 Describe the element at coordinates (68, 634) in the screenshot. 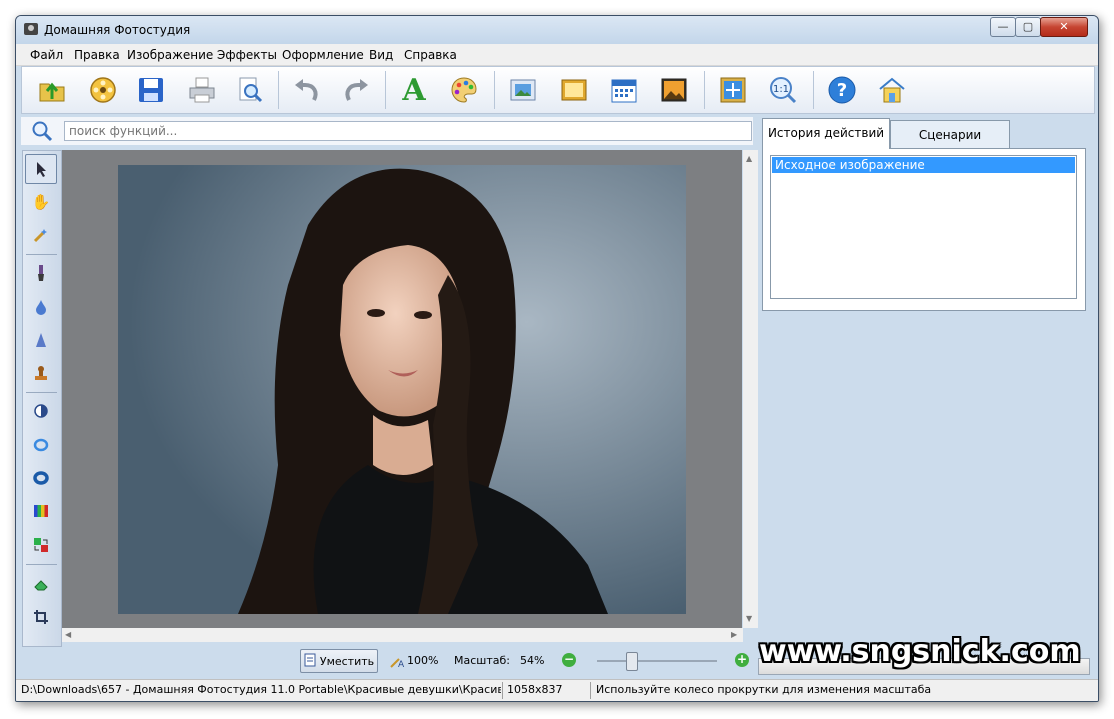

I see `scroll-left-icon: ◀` at that location.